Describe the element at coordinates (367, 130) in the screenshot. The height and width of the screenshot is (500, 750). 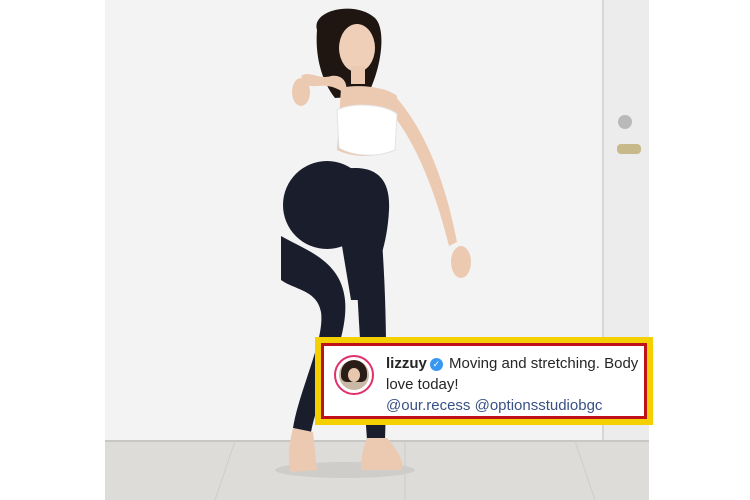
I see `sports-bra` at that location.